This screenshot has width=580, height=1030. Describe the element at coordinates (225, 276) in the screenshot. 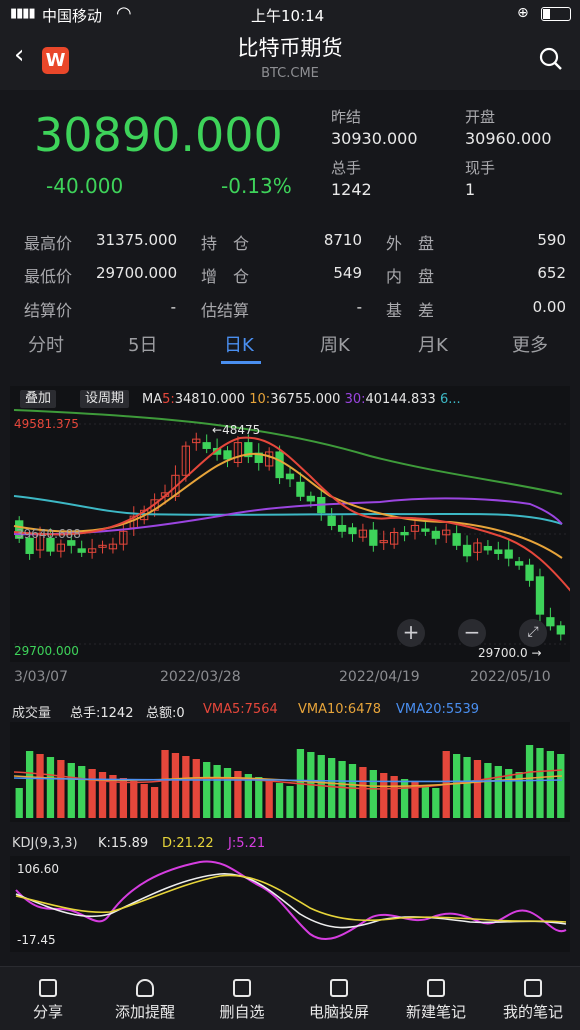

I see `oi-change-label: 增 仓` at that location.